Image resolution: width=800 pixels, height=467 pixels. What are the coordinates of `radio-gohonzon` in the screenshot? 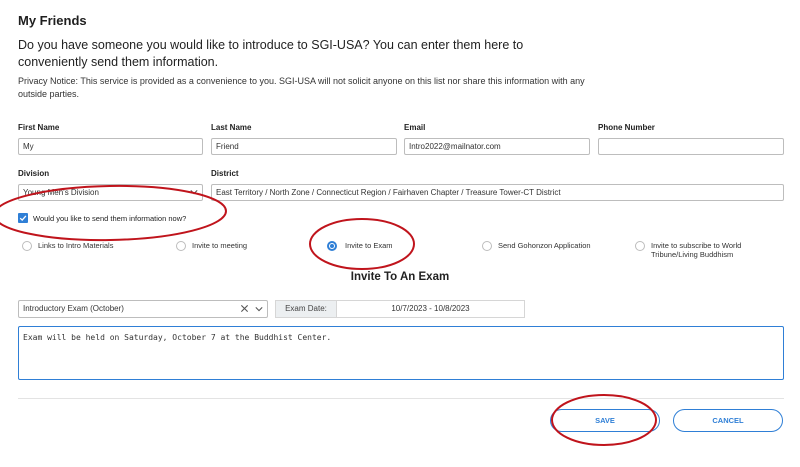 It's located at (487, 246).